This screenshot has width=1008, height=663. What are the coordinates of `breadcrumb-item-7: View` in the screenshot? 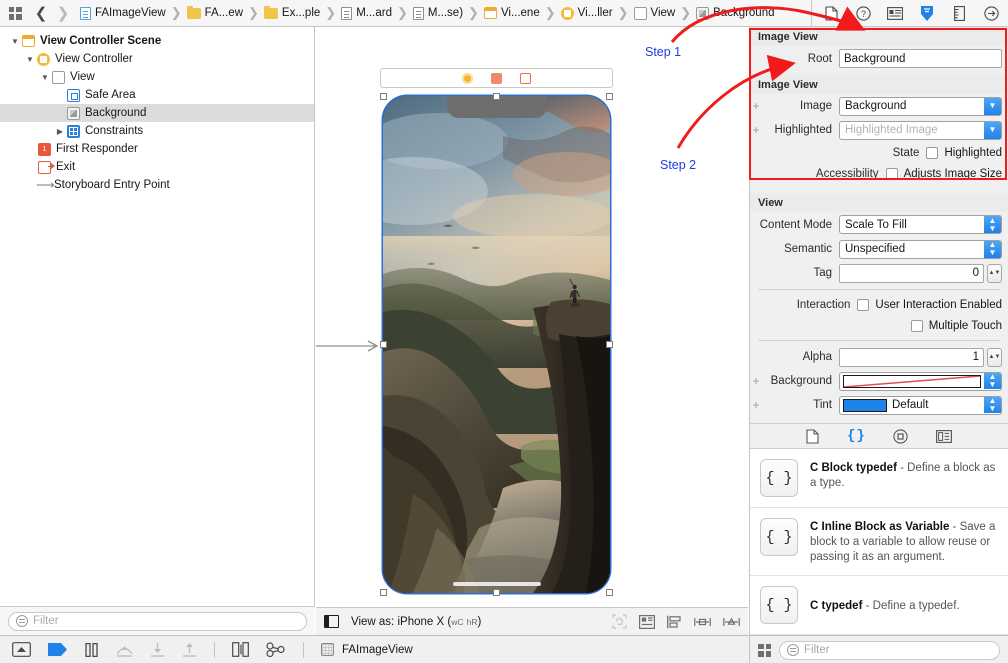 It's located at (654, 13).